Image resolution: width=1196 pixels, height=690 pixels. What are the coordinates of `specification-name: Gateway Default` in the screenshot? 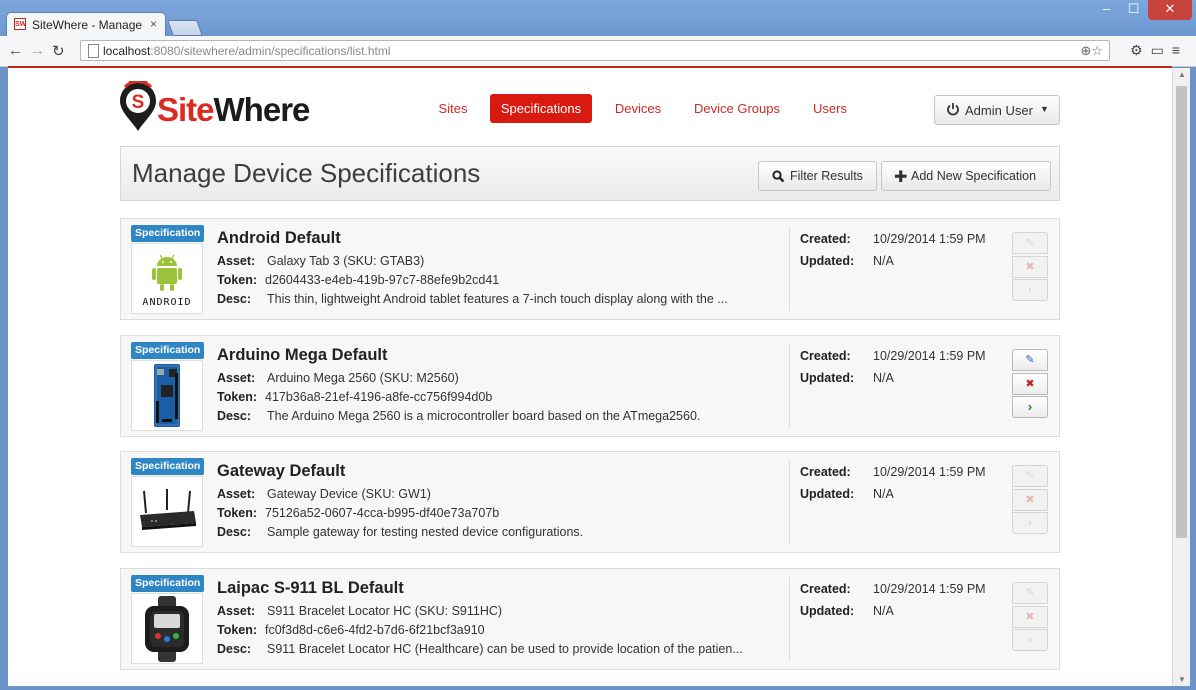 It's located at (281, 471).